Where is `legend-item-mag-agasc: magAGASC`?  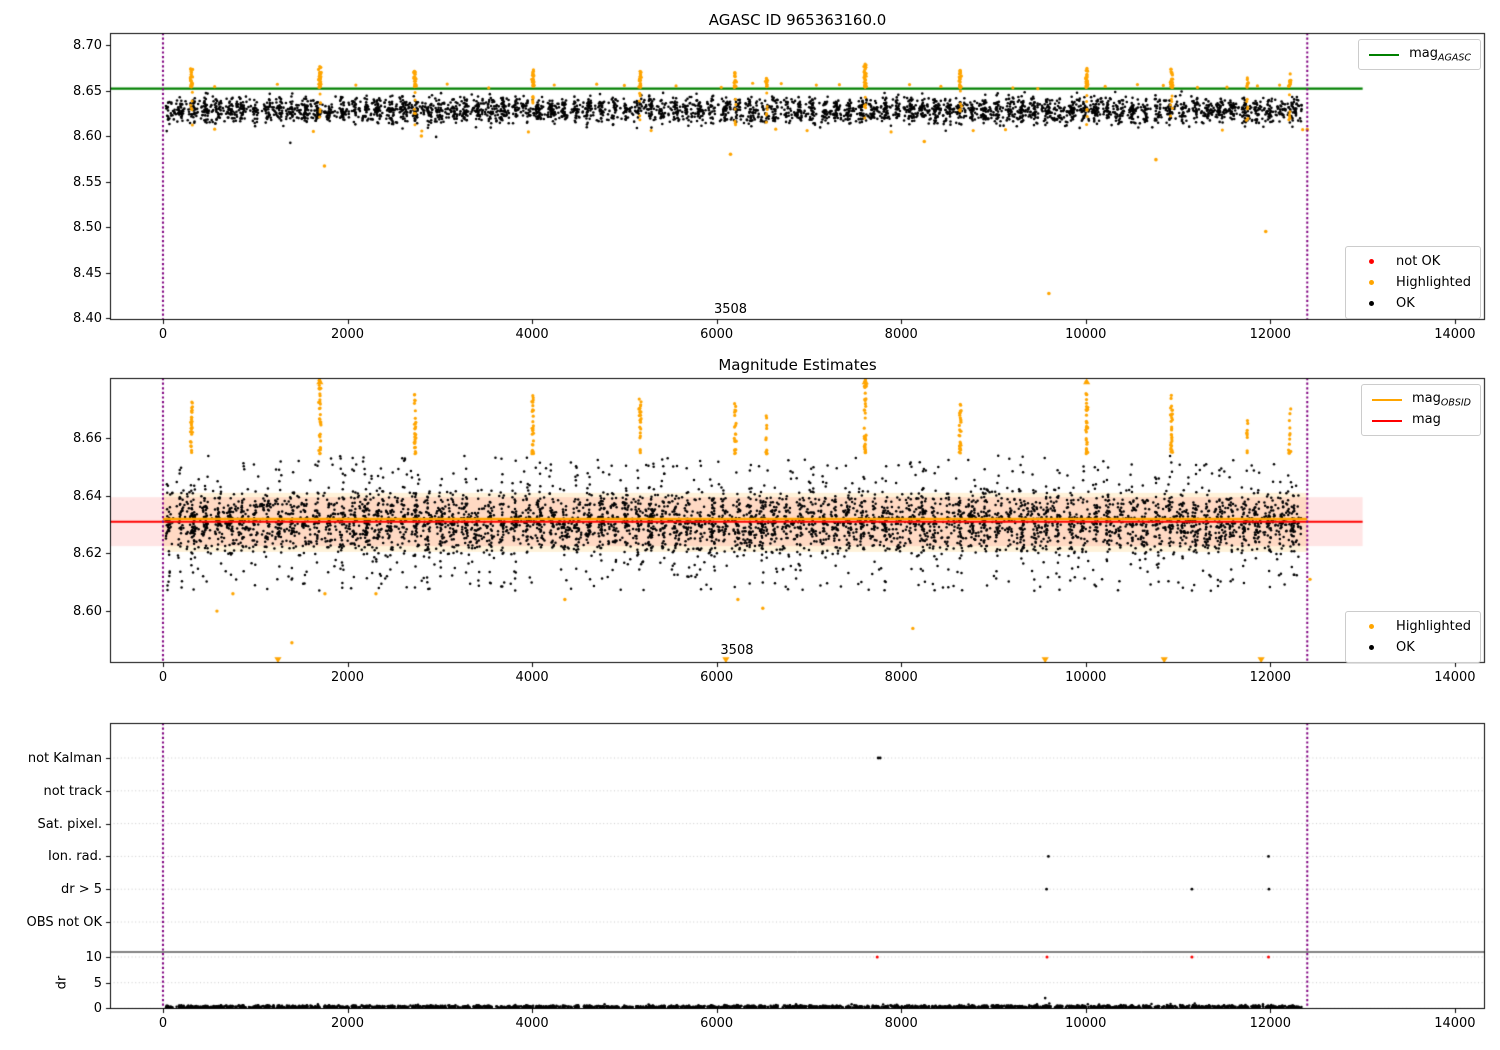 legend-item-mag-agasc: magAGASC is located at coordinates (1419, 54).